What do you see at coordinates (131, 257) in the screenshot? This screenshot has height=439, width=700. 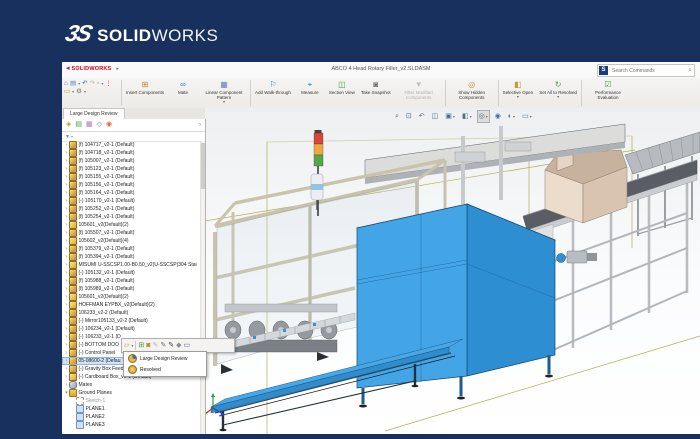 I see `tree-item: › (f) 105394_v2-1 (Default)` at bounding box center [131, 257].